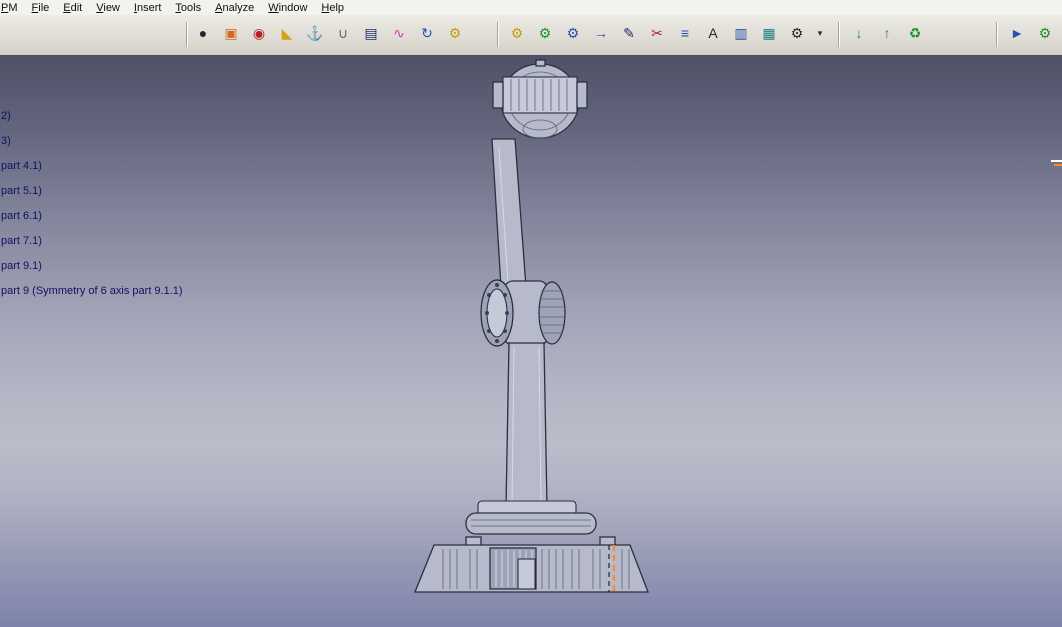  I want to click on tree-item: 3), so click(6, 141).